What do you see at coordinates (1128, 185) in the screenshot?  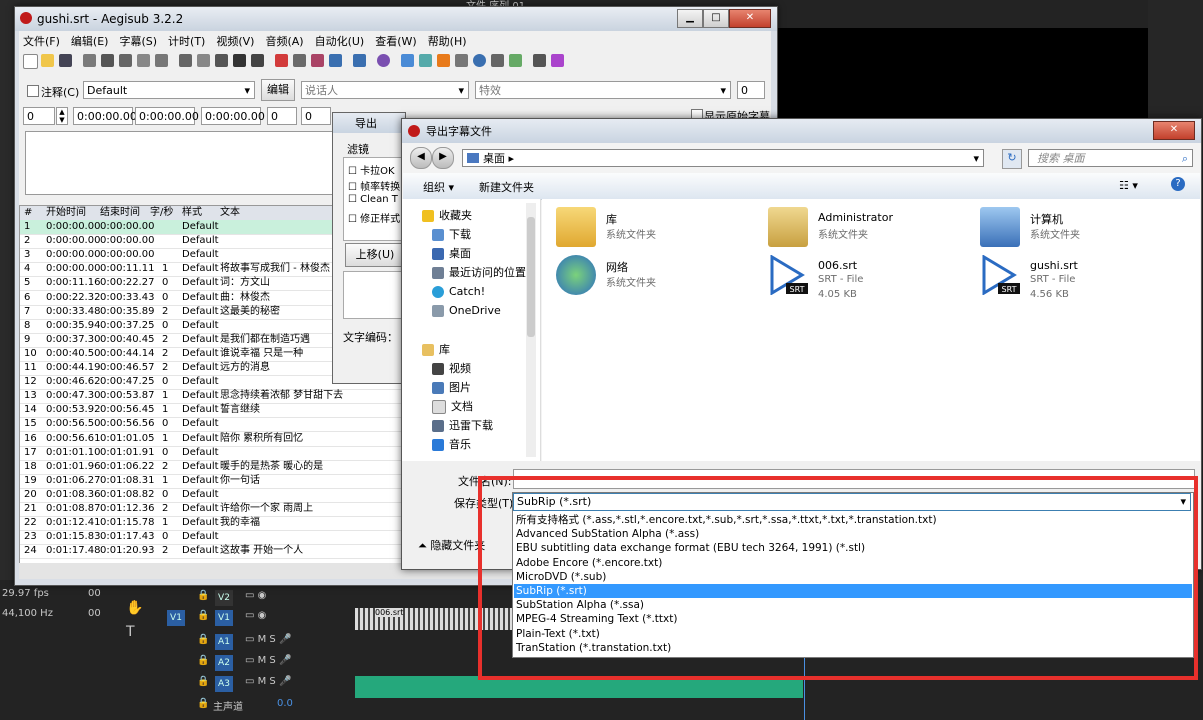 I see `view-options-icon: ☷ ▾` at bounding box center [1128, 185].